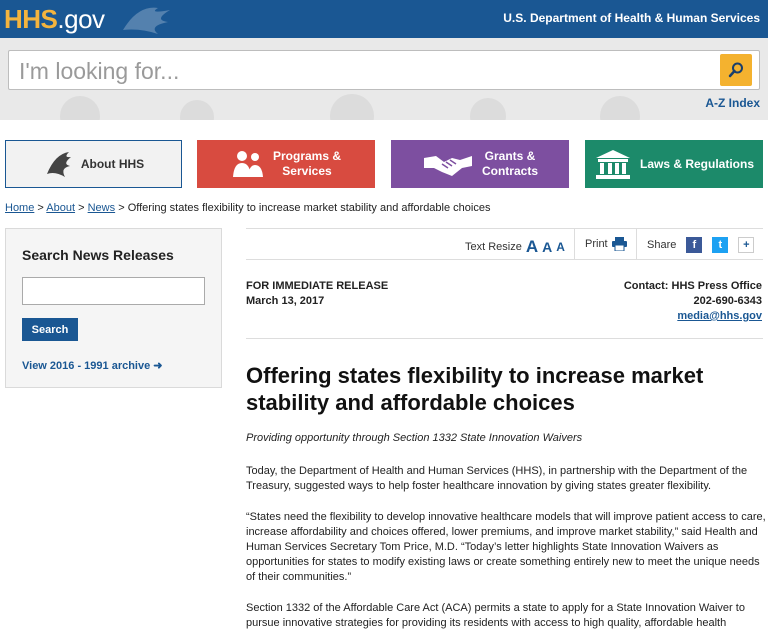 This screenshot has height=634, width=768. I want to click on contact-label: Contact: HHS Press Office, so click(692, 286).